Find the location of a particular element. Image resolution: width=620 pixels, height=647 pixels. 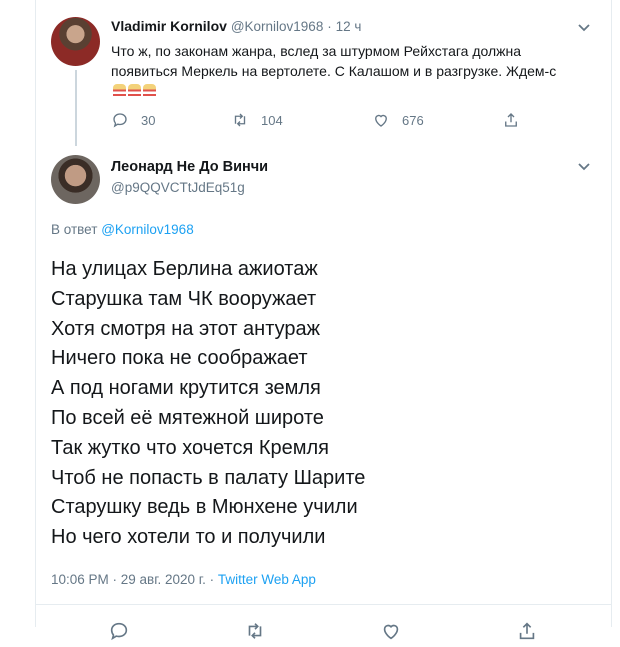

retweet-button is located at coordinates (255, 633).